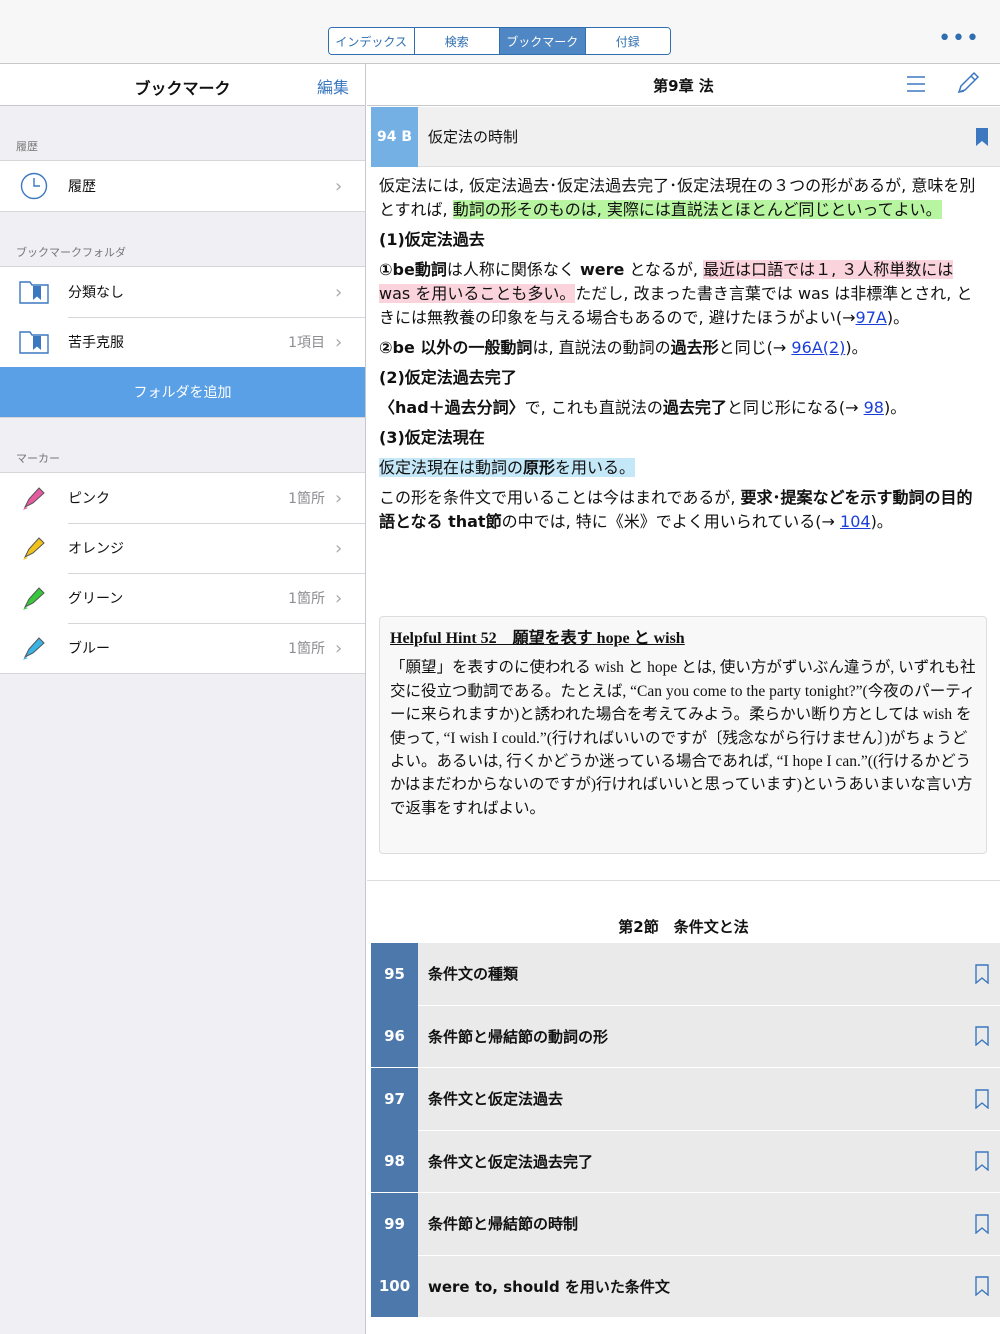 The width and height of the screenshot is (1000, 1334). What do you see at coordinates (685, 136) in the screenshot?
I see `section-heading: 94 B 仮定法の時制` at bounding box center [685, 136].